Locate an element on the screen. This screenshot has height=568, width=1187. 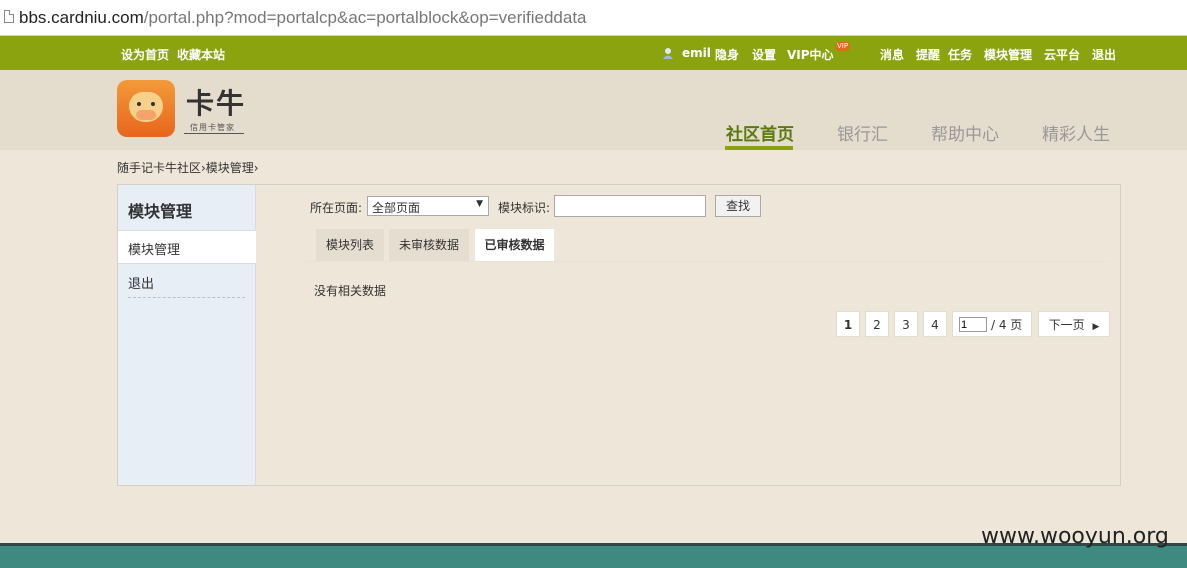
nav-wonderful-life: 精彩人生 is located at coordinates (1076, 132).